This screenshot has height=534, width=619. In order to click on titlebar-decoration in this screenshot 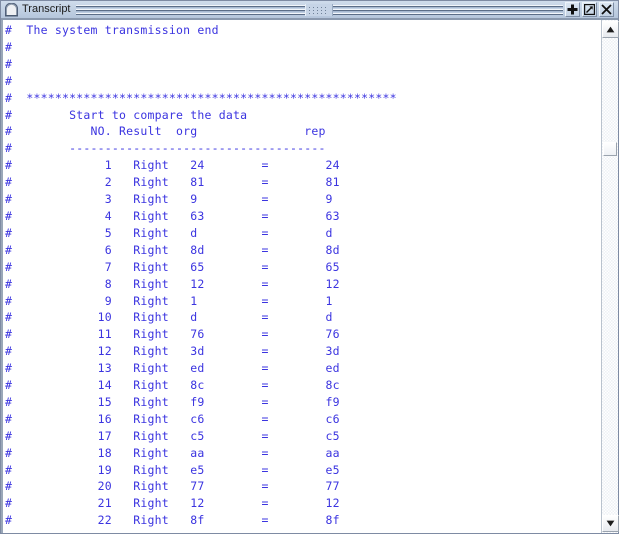, I will do `click(319, 9)`.